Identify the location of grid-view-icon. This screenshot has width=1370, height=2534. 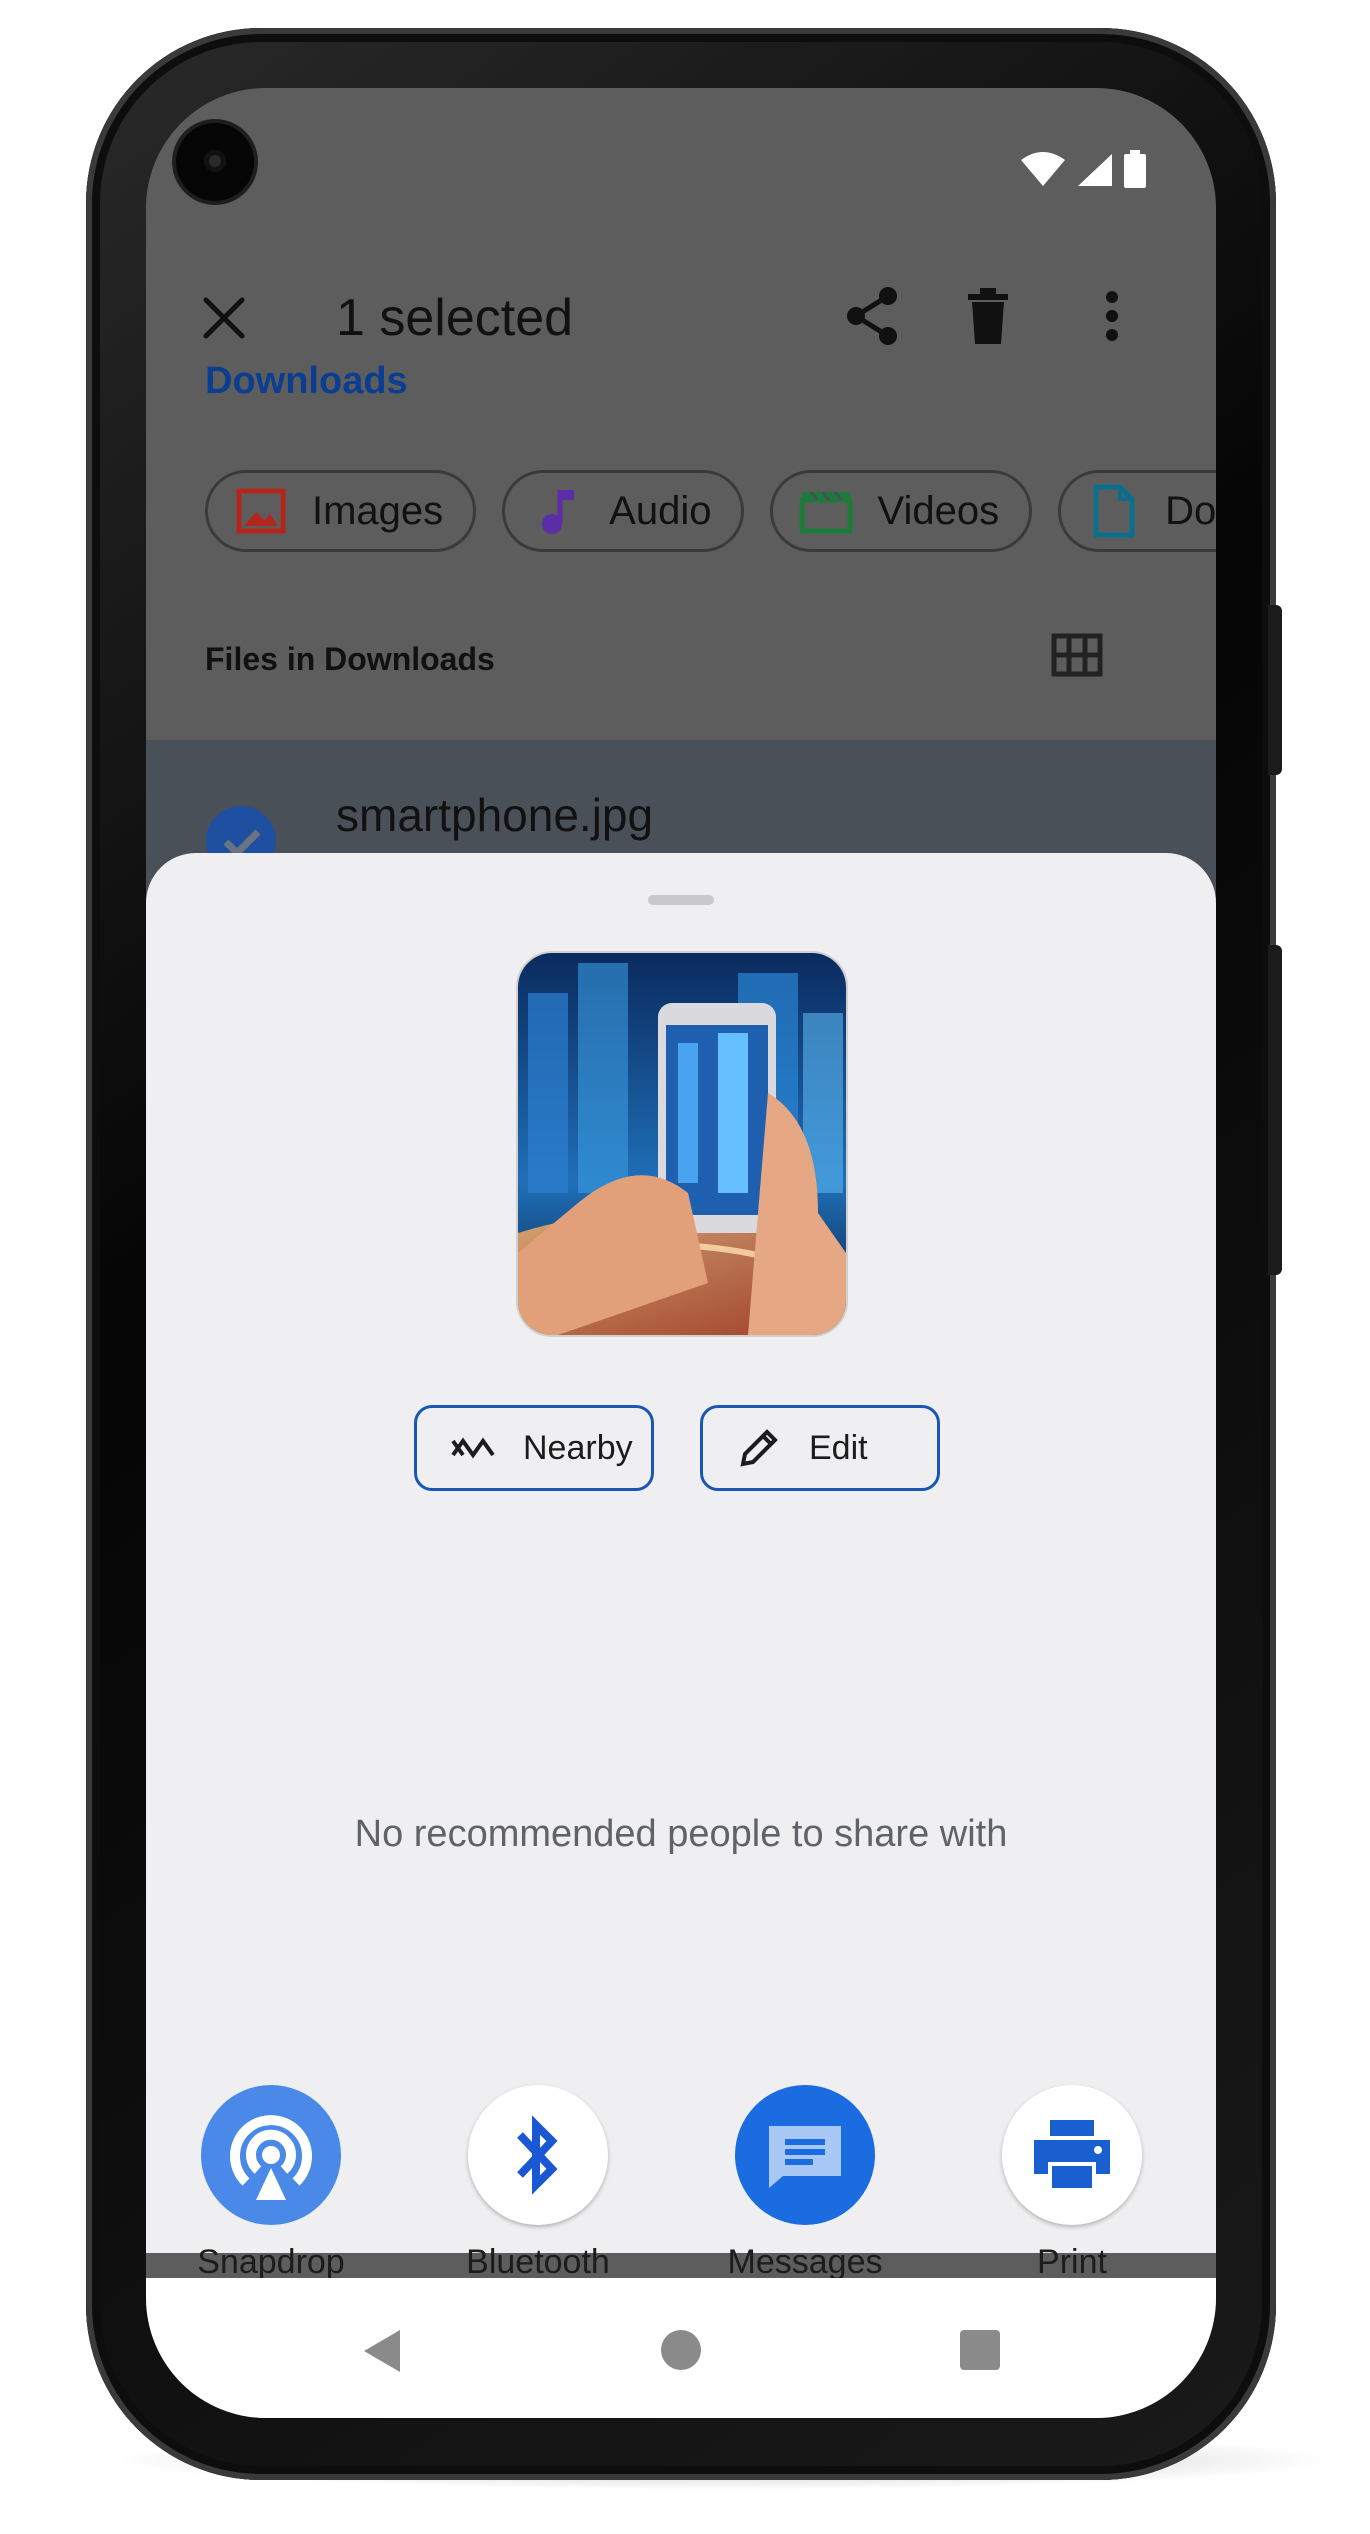
(1081, 658).